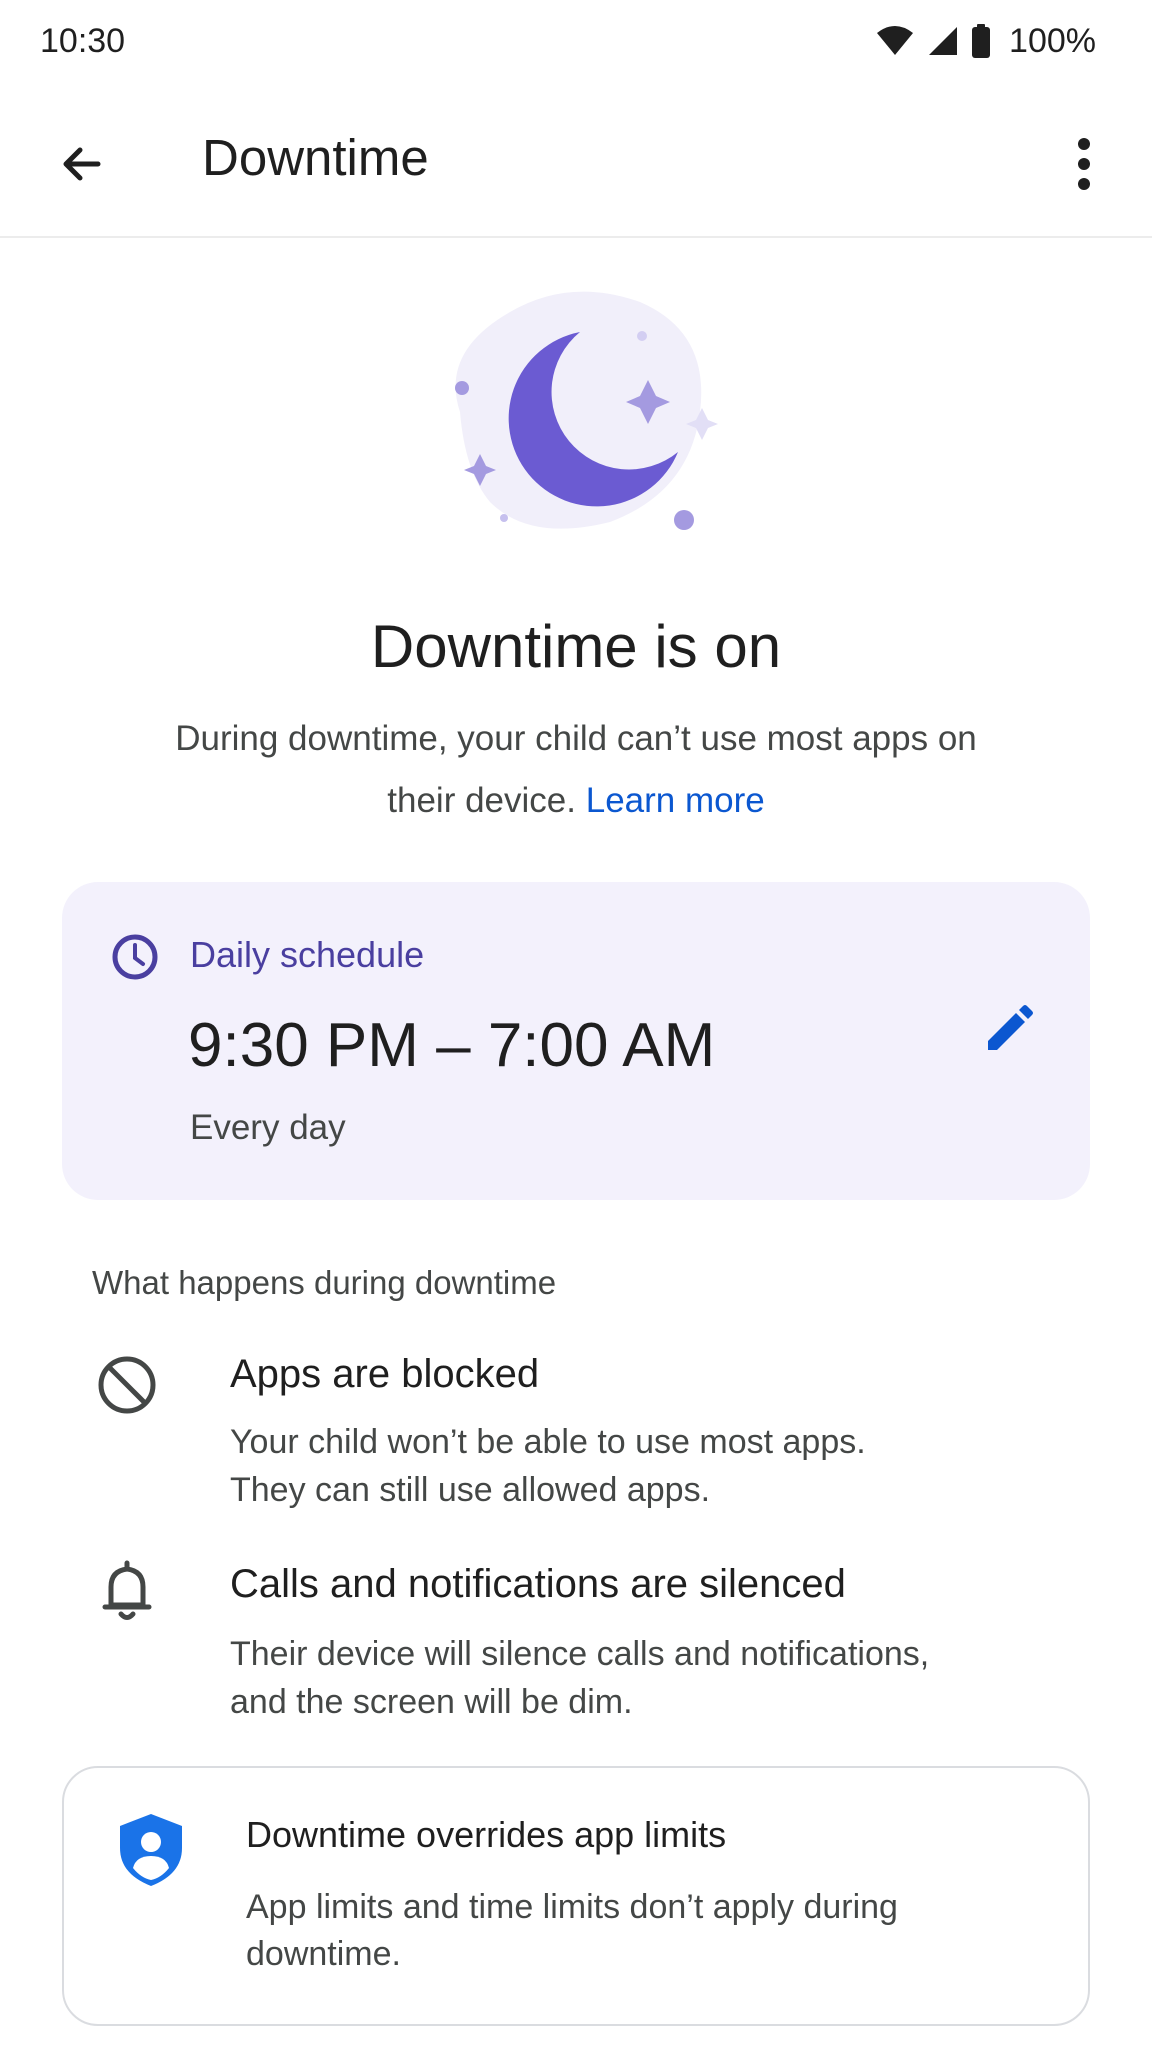 The height and width of the screenshot is (2048, 1152). What do you see at coordinates (151, 1850) in the screenshot?
I see `shield-person-icon` at bounding box center [151, 1850].